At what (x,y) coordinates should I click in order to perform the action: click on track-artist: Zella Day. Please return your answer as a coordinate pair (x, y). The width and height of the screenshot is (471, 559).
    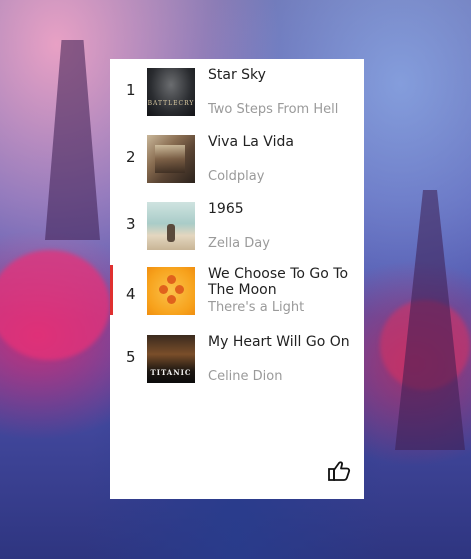
    Looking at the image, I should click on (239, 243).